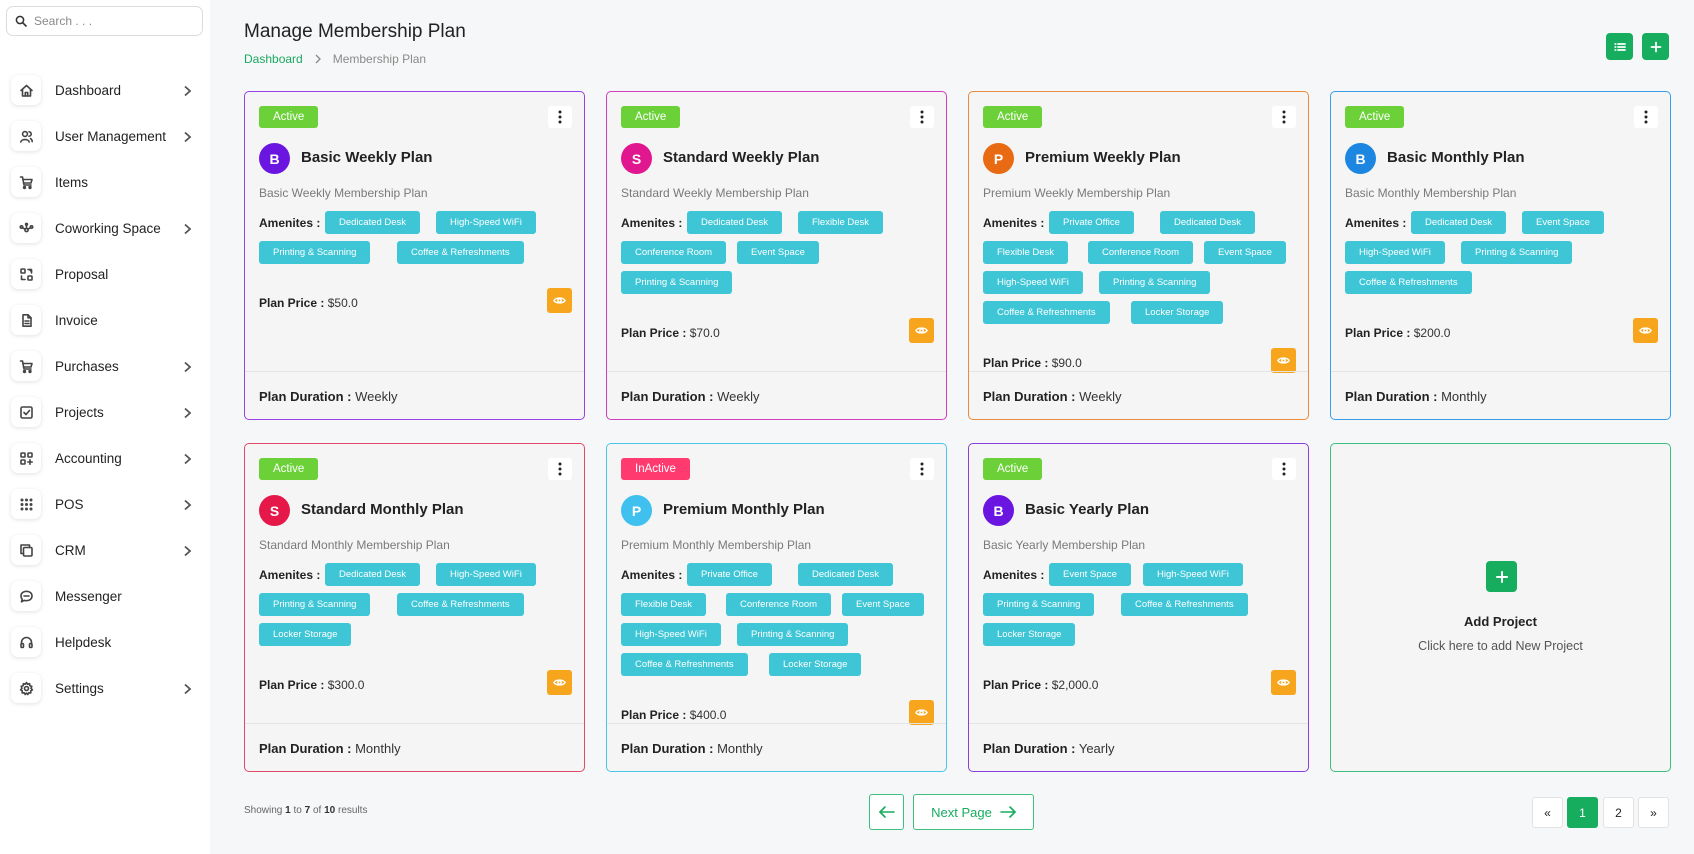  I want to click on eye-icon, so click(921, 712).